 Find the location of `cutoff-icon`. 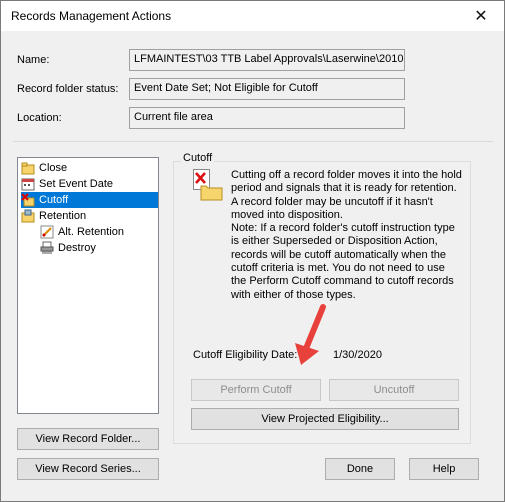

cutoff-icon is located at coordinates (28, 200).